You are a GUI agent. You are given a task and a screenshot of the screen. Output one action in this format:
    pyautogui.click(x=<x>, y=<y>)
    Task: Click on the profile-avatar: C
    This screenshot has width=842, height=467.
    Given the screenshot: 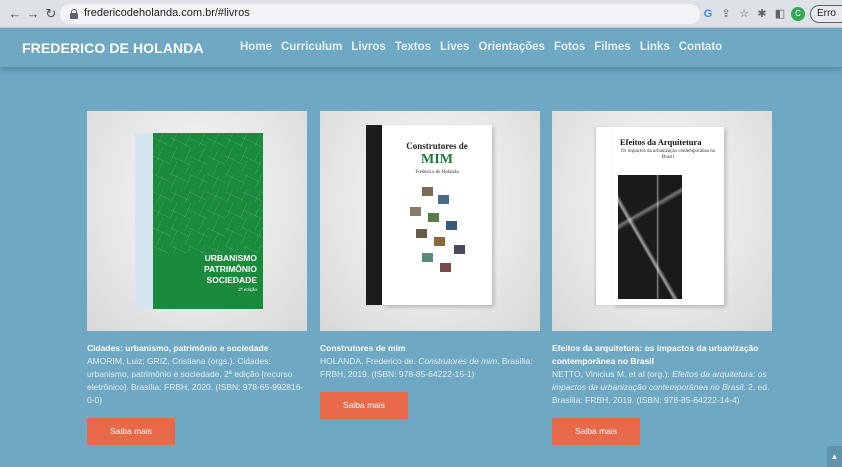 What is the action you would take?
    pyautogui.click(x=798, y=14)
    